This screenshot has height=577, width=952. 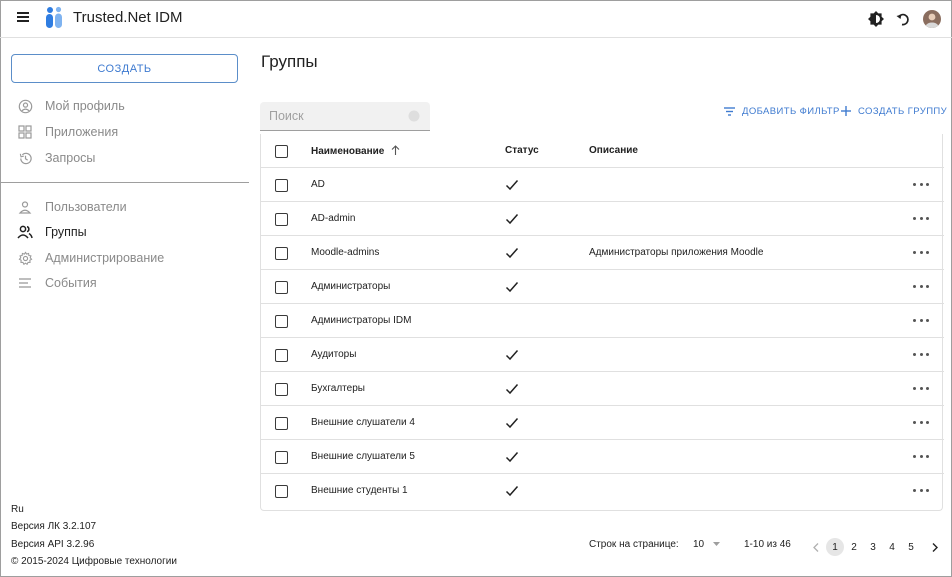 What do you see at coordinates (333, 218) in the screenshot?
I see `group-name: AD-admin` at bounding box center [333, 218].